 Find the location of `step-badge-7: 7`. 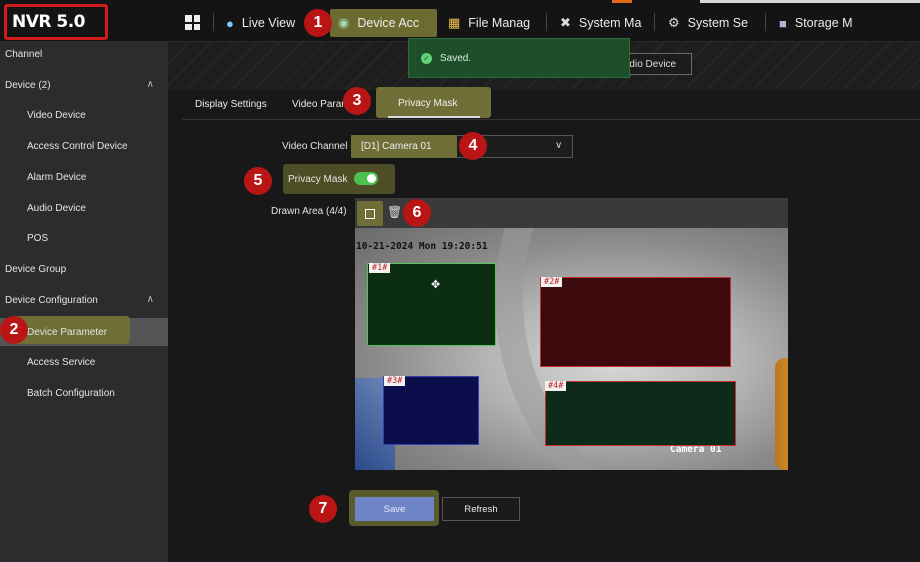

step-badge-7: 7 is located at coordinates (323, 509).